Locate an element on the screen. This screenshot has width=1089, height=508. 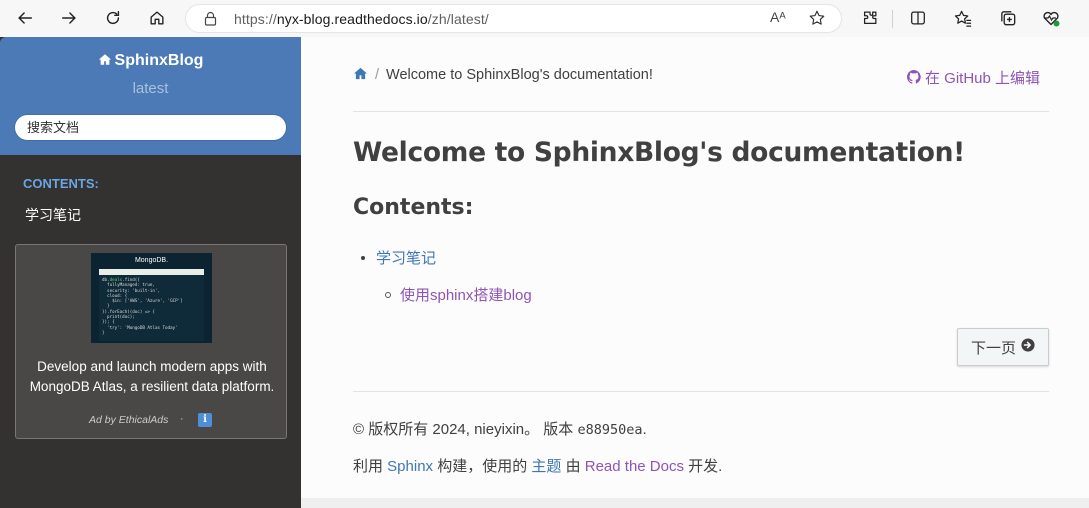
search-input is located at coordinates (150, 127).